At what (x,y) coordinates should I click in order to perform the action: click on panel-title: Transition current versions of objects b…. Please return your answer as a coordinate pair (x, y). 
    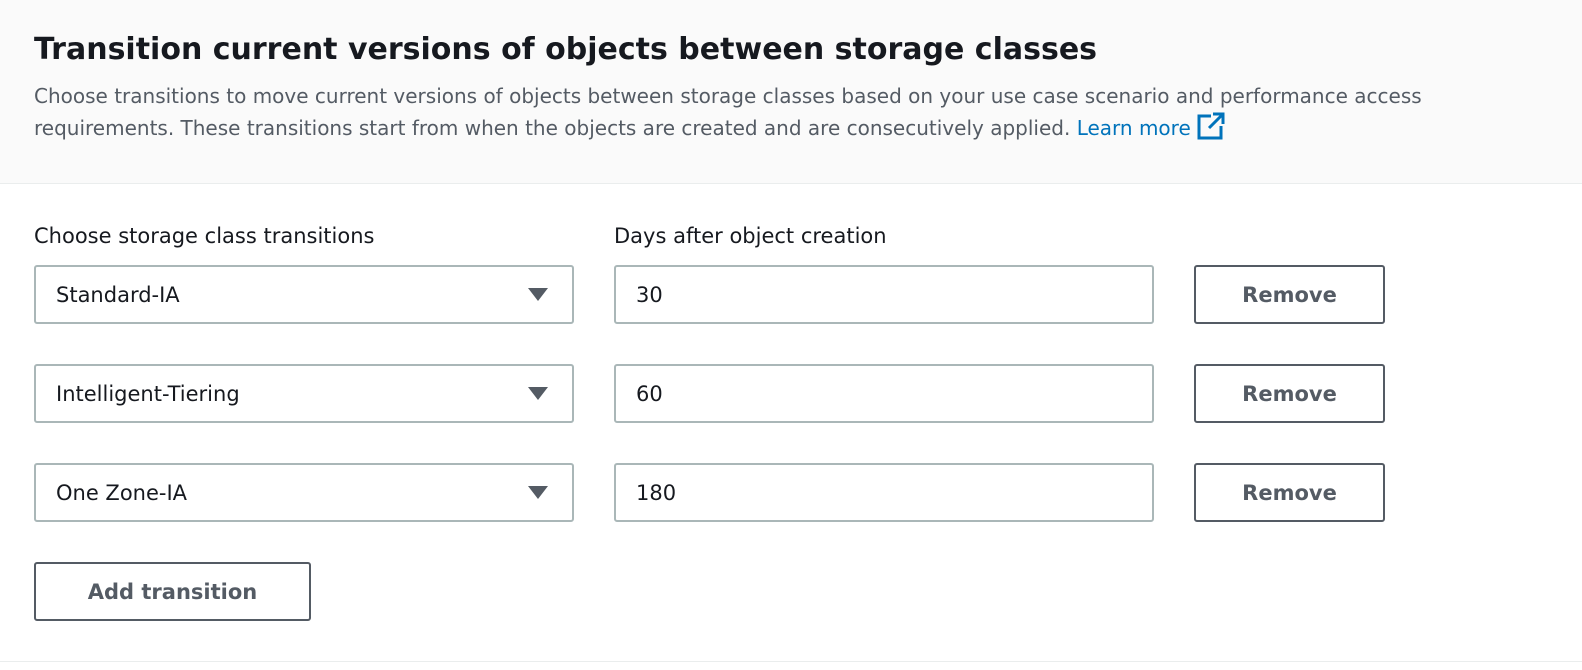
    Looking at the image, I should click on (566, 49).